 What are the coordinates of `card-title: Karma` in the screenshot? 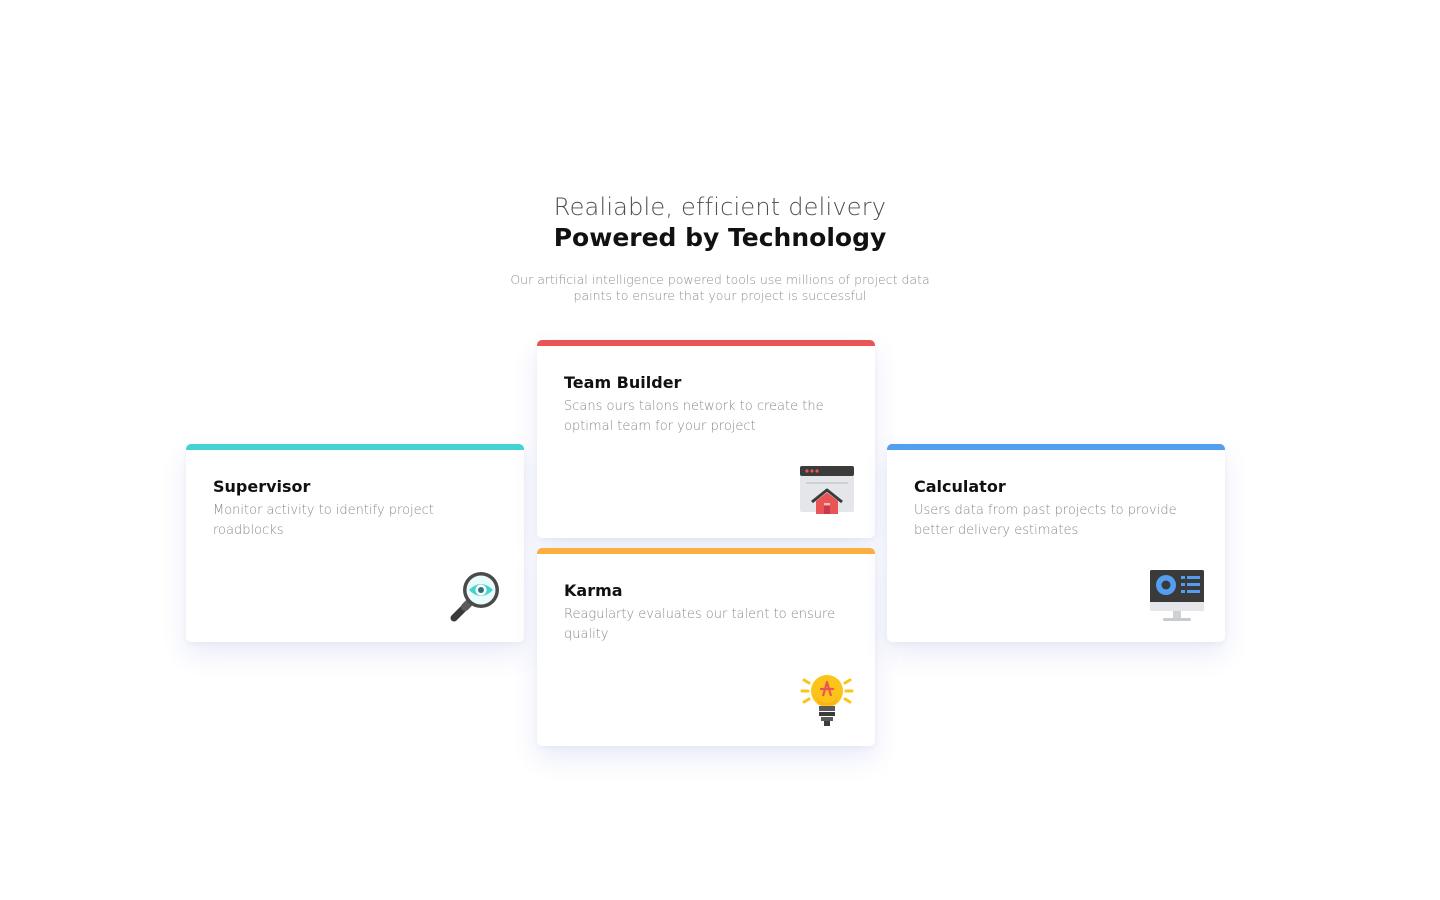 It's located at (593, 590).